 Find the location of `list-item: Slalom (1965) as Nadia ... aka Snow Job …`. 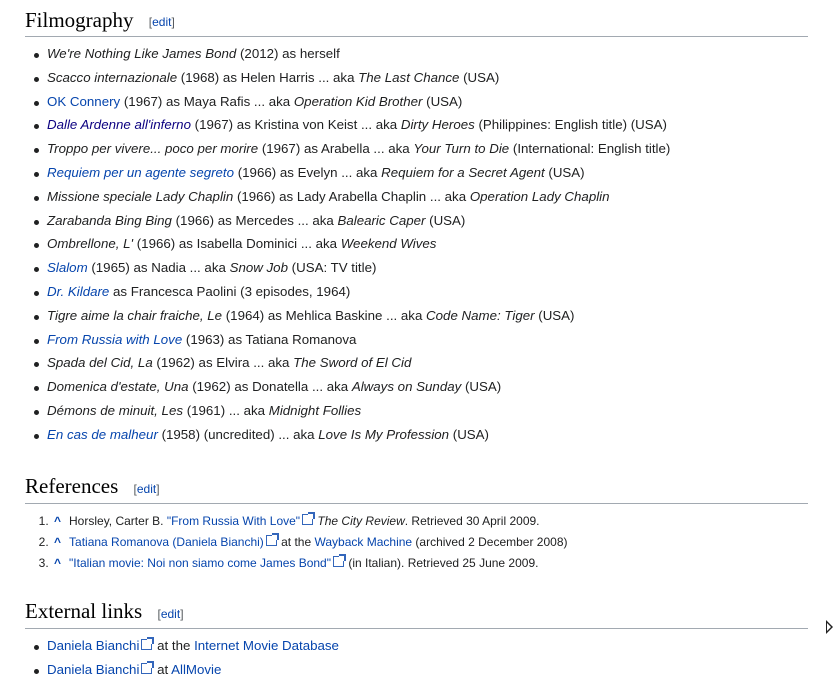

list-item: Slalom (1965) as Nadia ... aka Snow Job … is located at coordinates (416, 269).